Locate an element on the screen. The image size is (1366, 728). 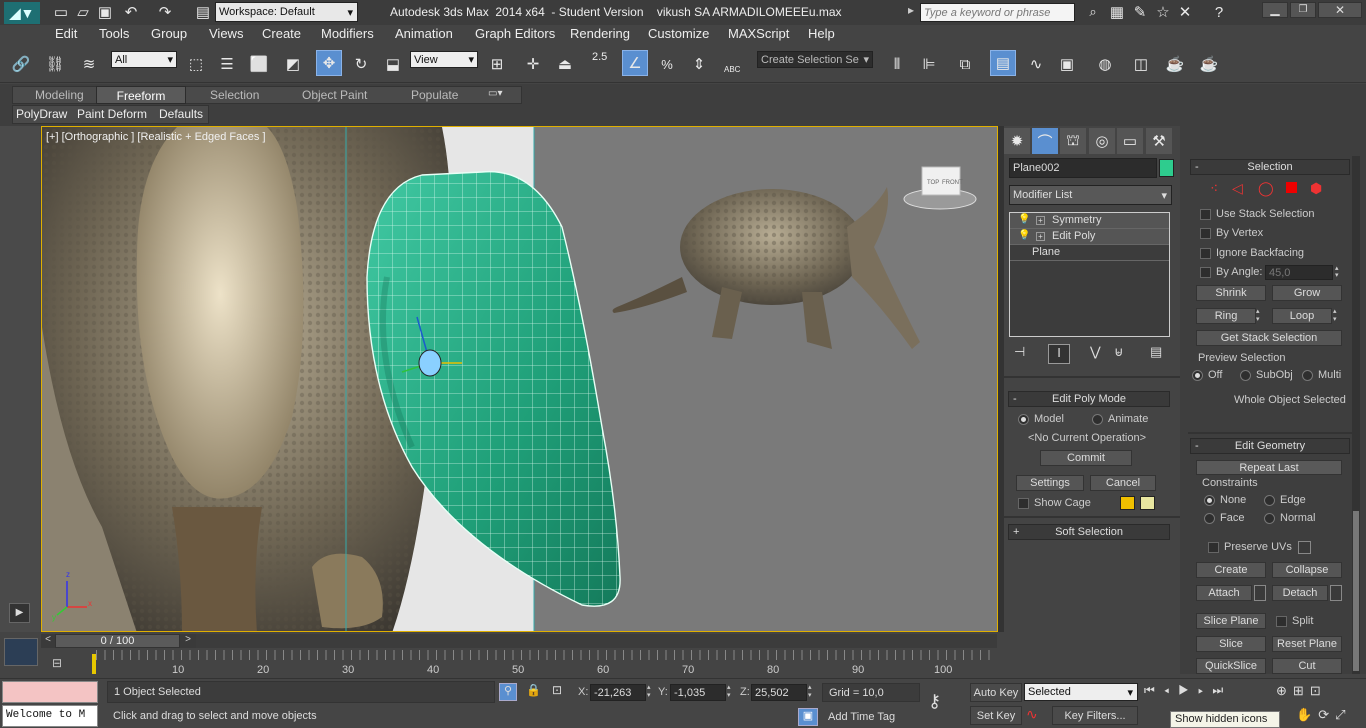
cage-color-swatch is located at coordinates (1127, 503).